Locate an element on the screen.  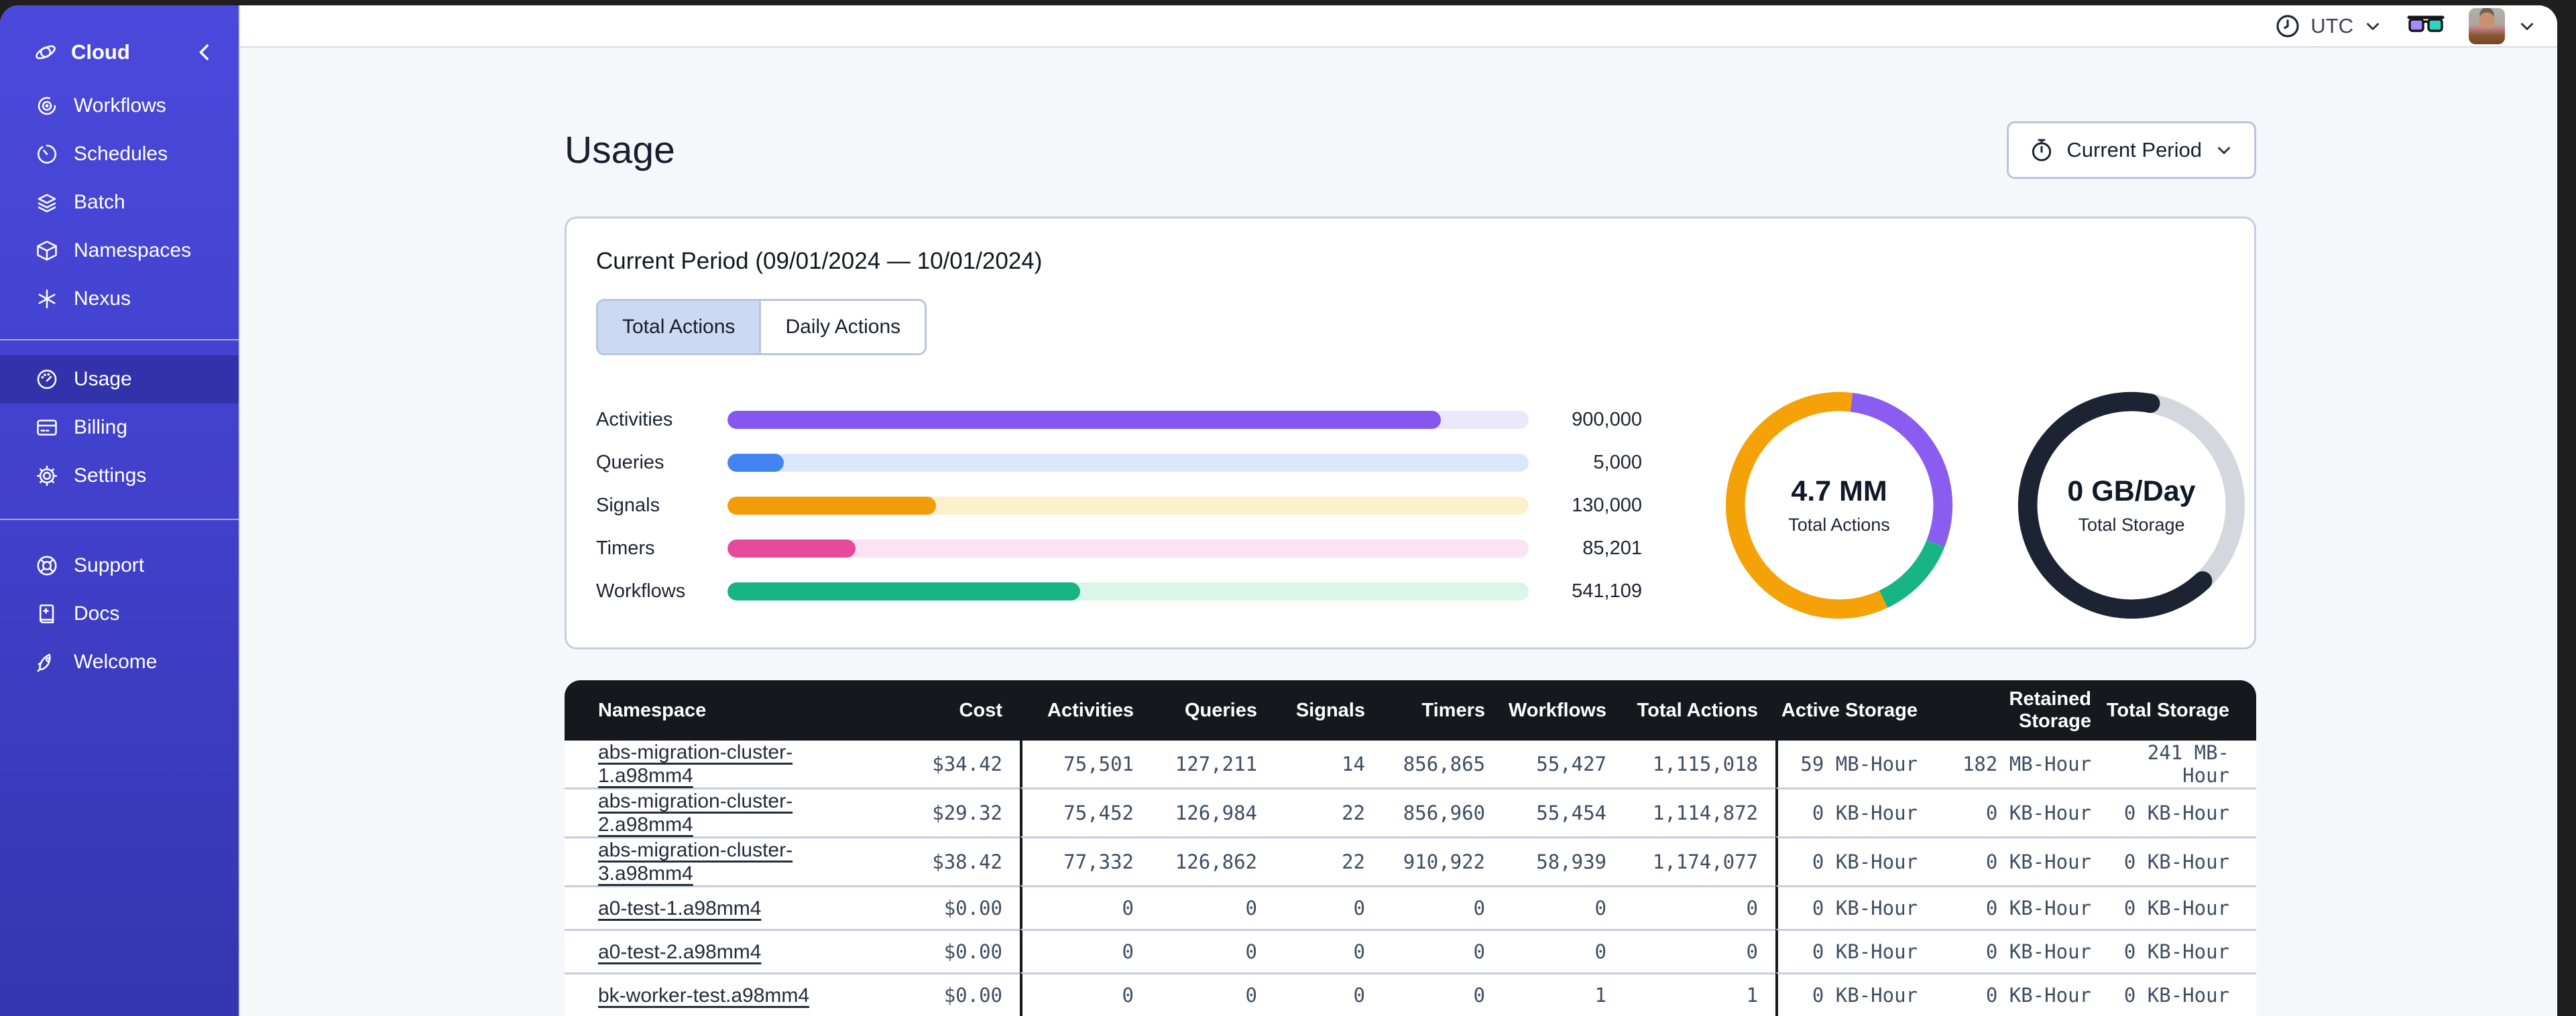
bar-label: Workflows is located at coordinates (641, 591).